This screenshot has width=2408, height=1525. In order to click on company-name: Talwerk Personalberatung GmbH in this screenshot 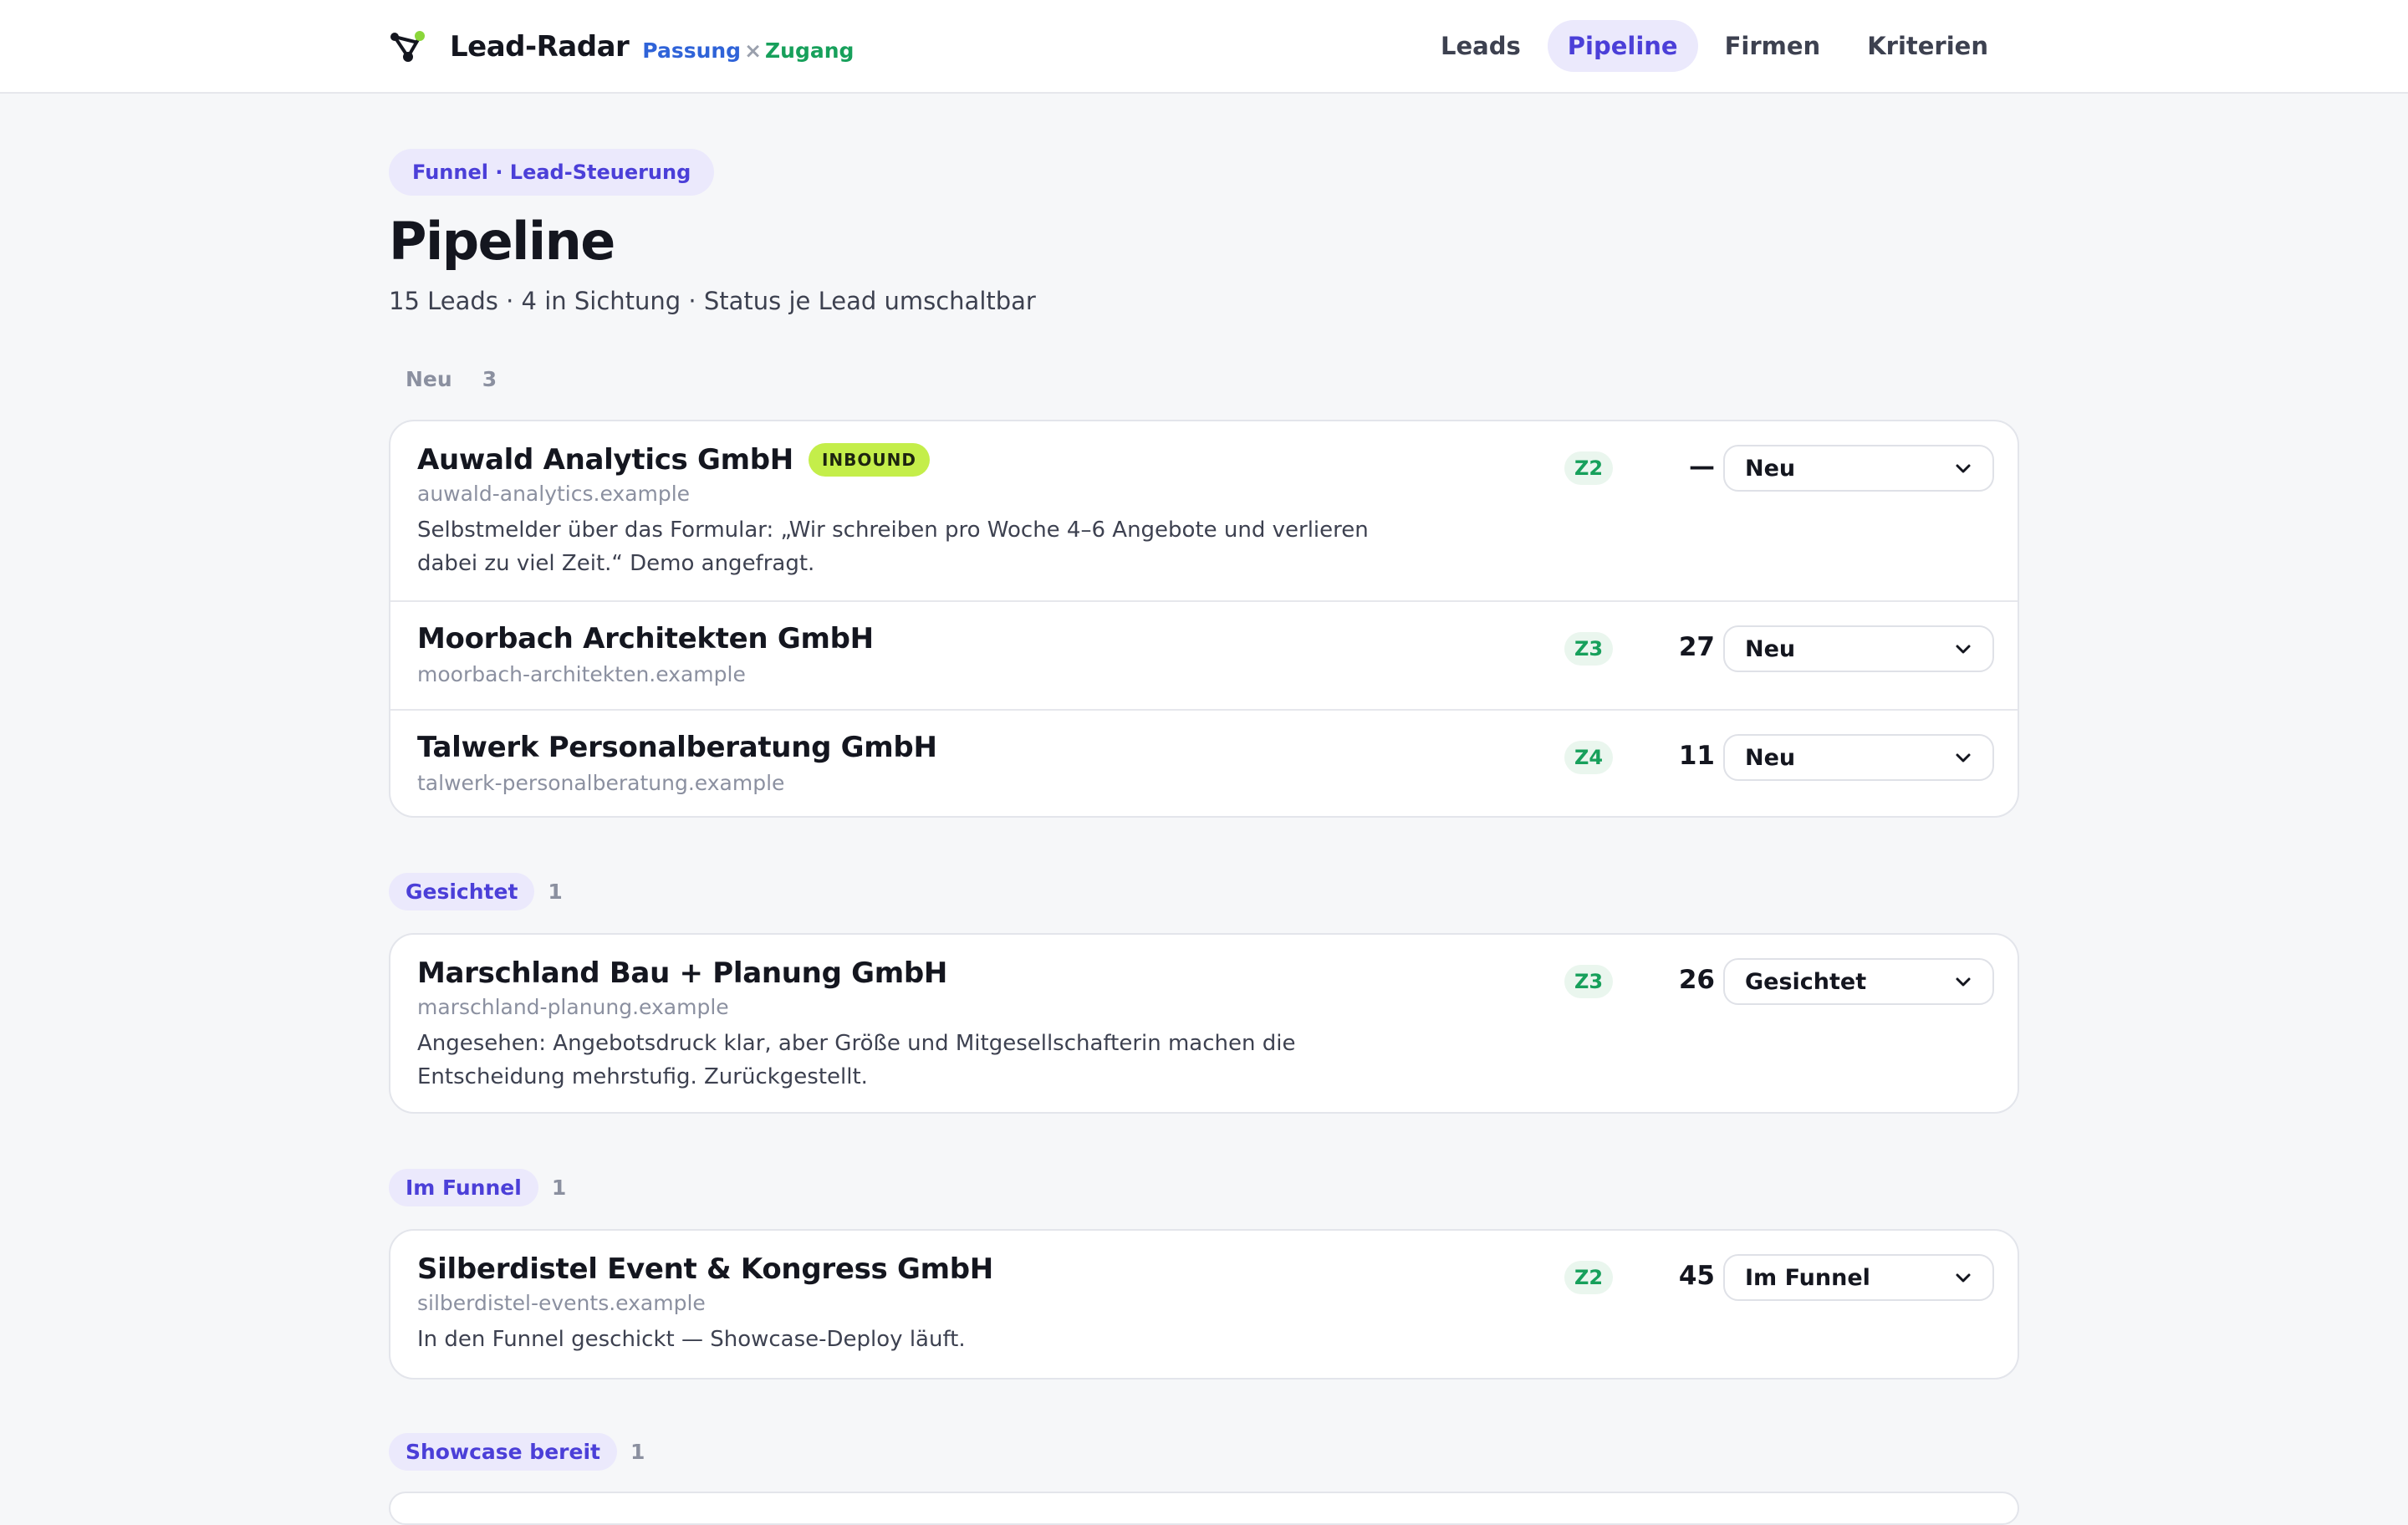, I will do `click(677, 747)`.